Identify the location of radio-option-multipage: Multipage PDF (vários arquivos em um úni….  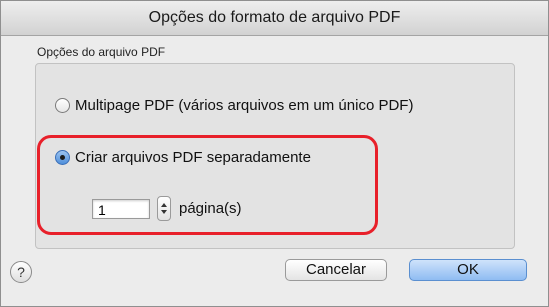
(234, 105).